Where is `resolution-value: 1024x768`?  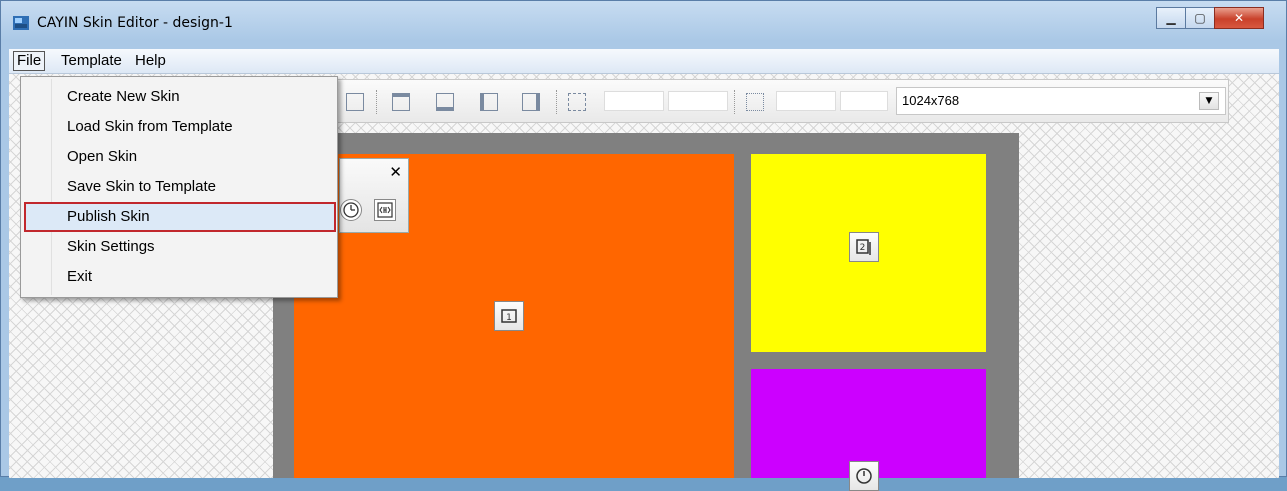 resolution-value: 1024x768 is located at coordinates (931, 100).